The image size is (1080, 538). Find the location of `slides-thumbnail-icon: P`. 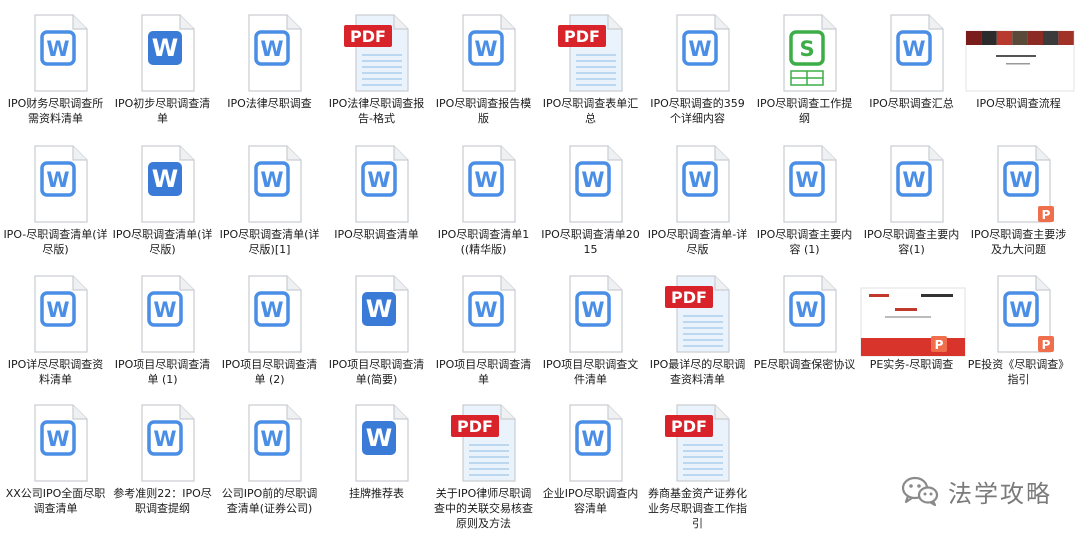

slides-thumbnail-icon: P is located at coordinates (913, 322).